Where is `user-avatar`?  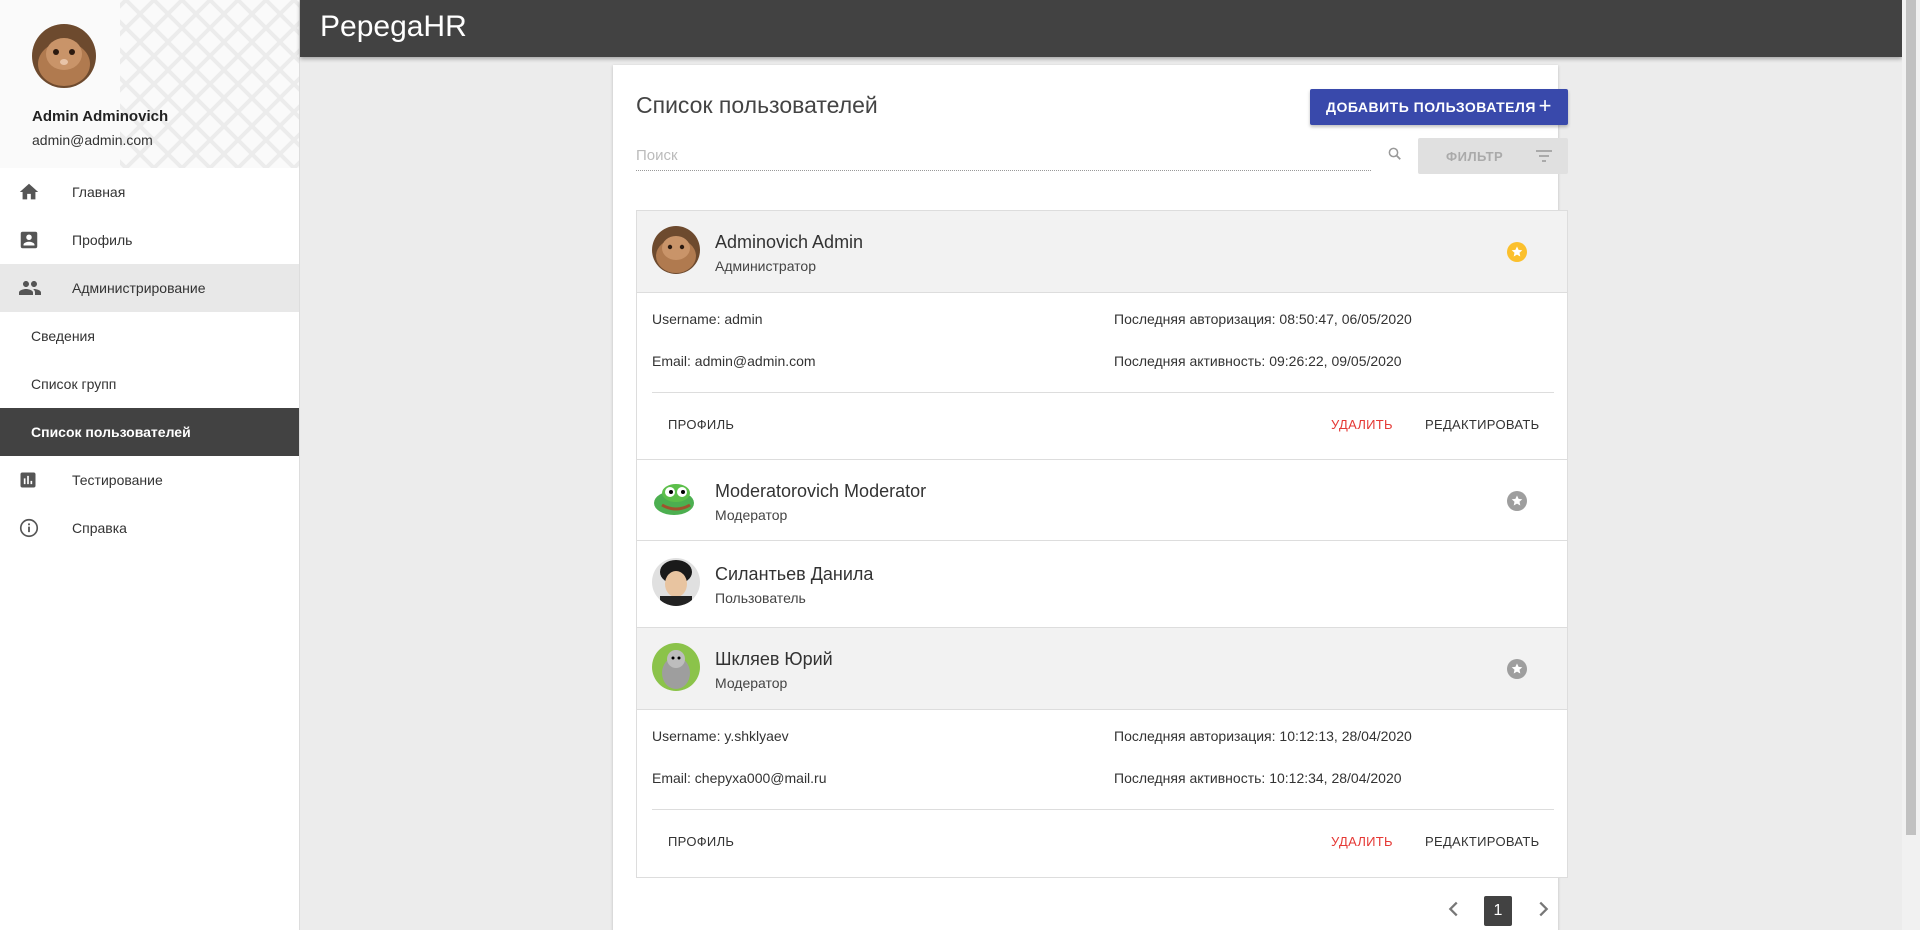 user-avatar is located at coordinates (64, 56).